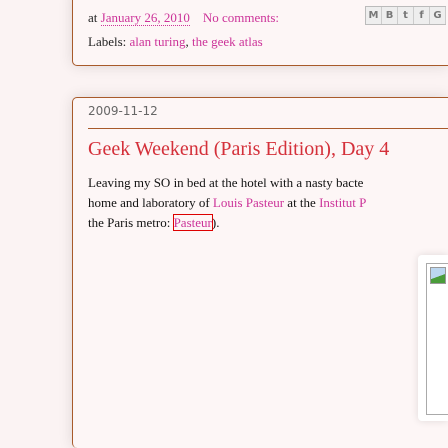 This screenshot has height=448, width=448. I want to click on pinterest-share-button: G, so click(438, 15).